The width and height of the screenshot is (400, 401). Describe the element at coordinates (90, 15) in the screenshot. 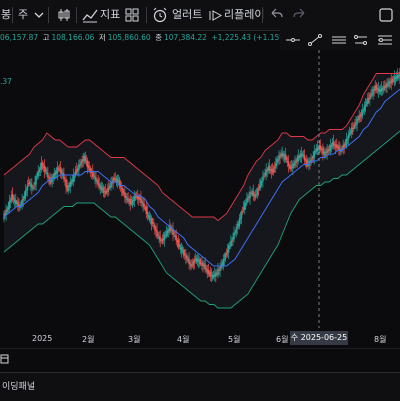

I see `indicators-icon` at that location.